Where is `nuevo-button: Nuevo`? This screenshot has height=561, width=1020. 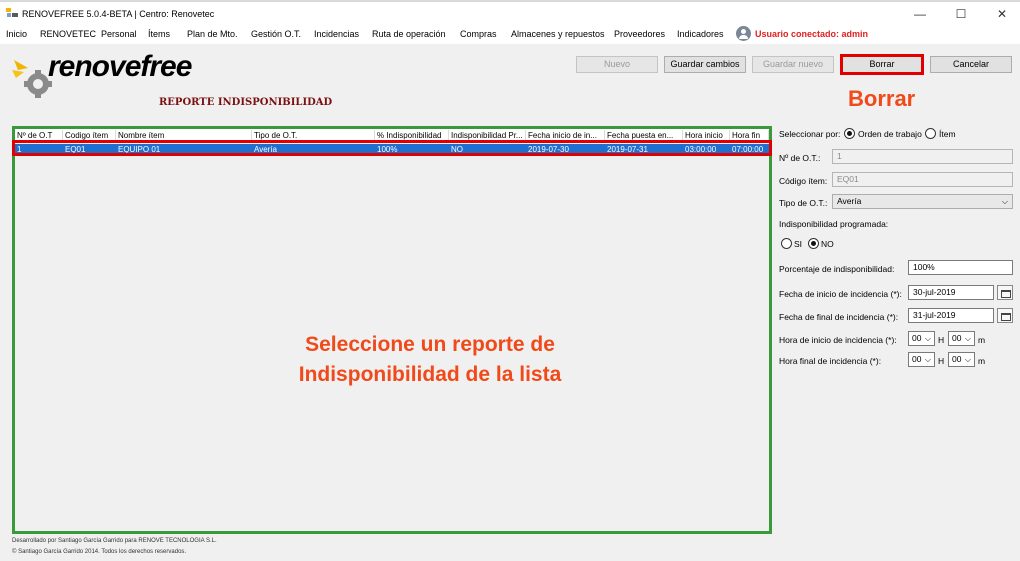 nuevo-button: Nuevo is located at coordinates (617, 64).